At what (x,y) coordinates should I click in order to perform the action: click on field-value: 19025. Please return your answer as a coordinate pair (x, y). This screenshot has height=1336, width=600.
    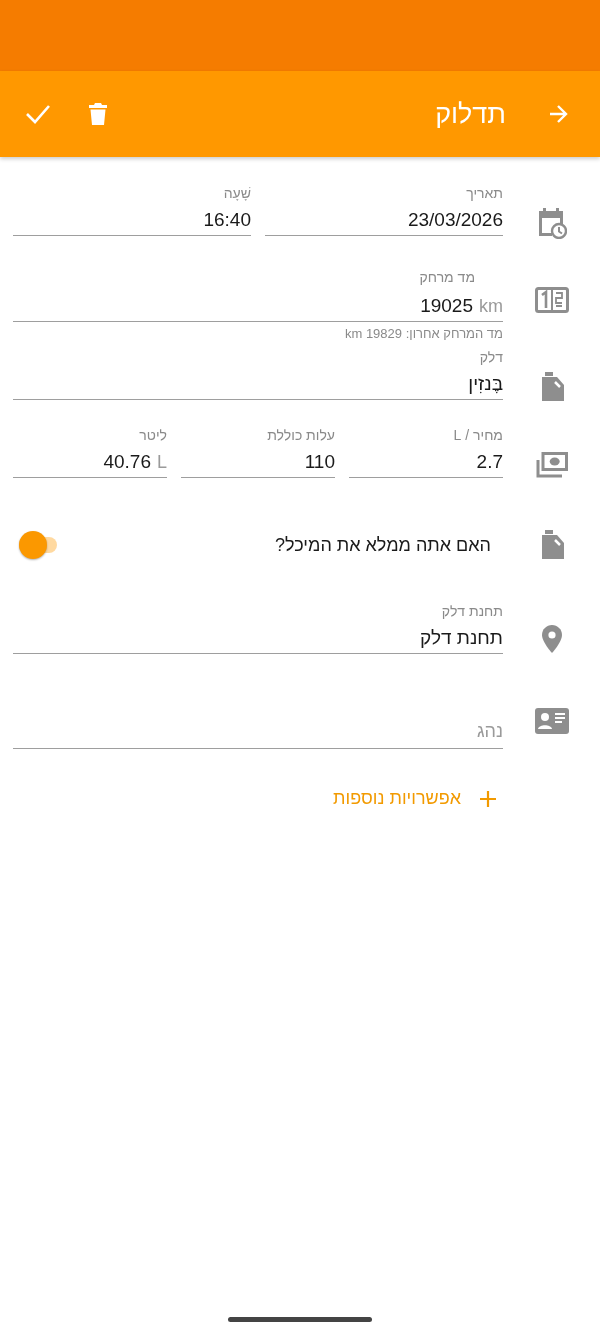
    Looking at the image, I should click on (446, 306).